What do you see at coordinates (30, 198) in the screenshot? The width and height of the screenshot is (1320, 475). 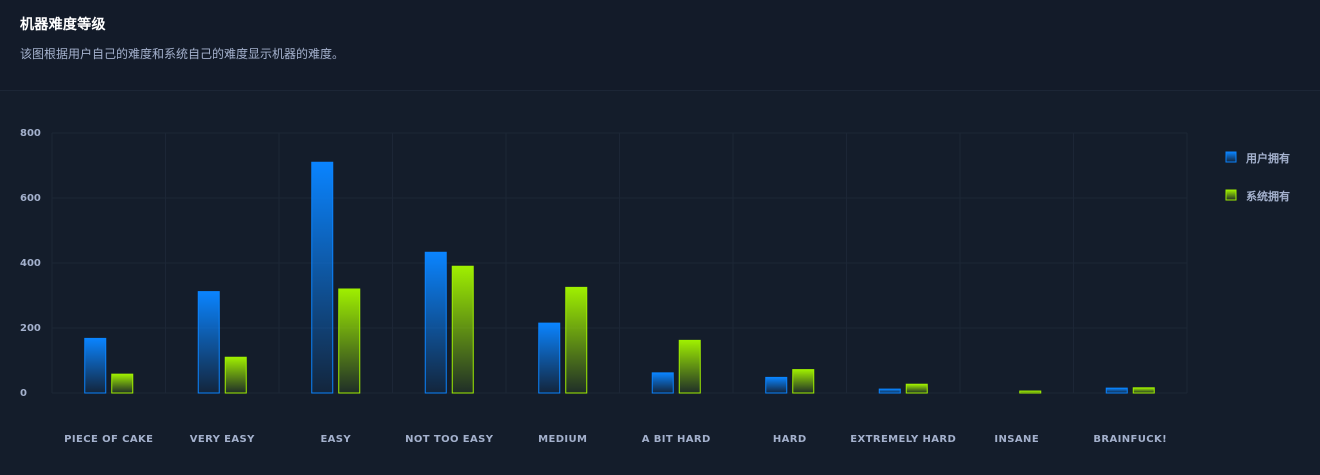 I see `y-tick-label: 600` at bounding box center [30, 198].